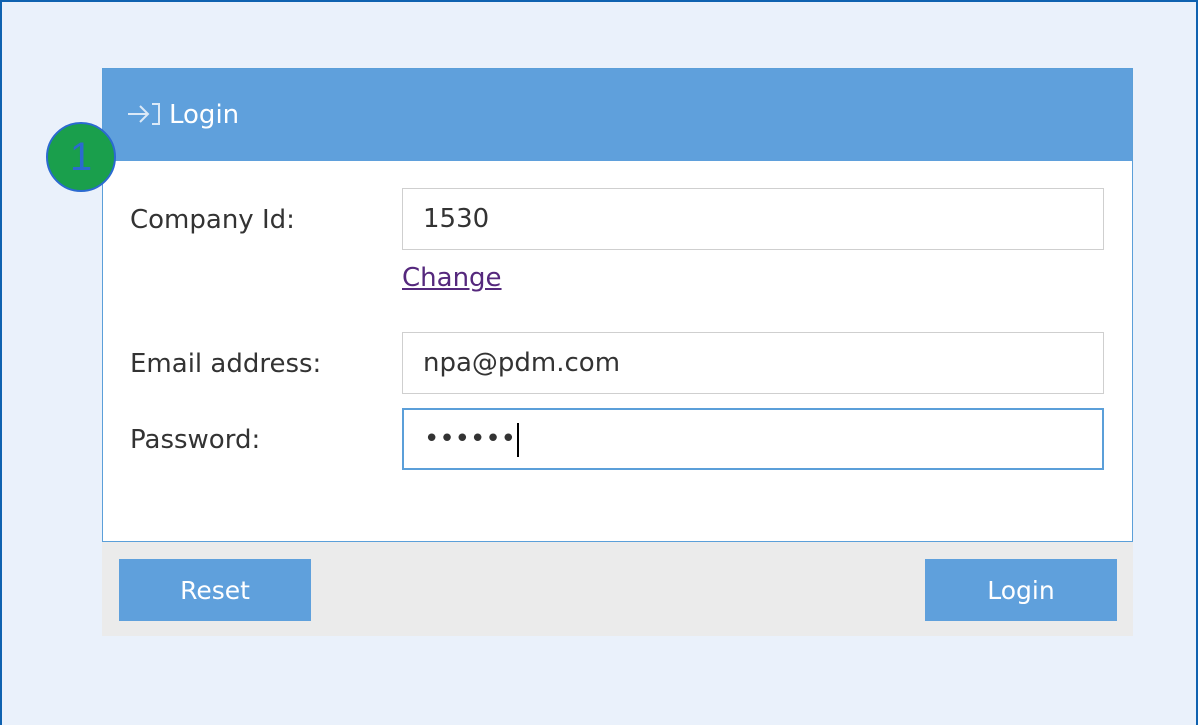 Image resolution: width=1202 pixels, height=725 pixels. I want to click on password-value: ••••••, so click(470, 439).